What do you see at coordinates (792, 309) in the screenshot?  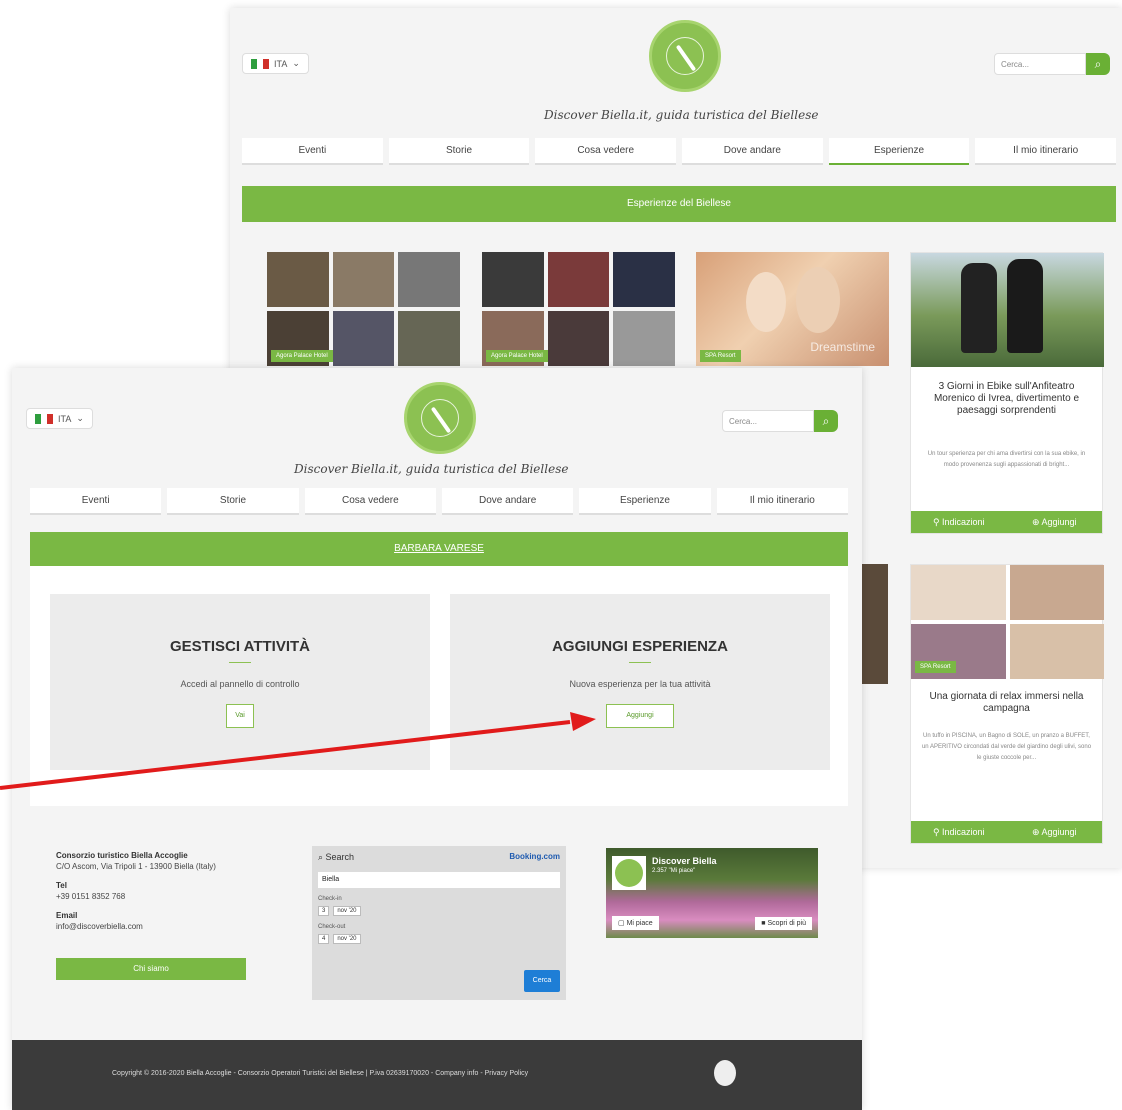 I see `experience-card: Dreamstime SPA Resort` at bounding box center [792, 309].